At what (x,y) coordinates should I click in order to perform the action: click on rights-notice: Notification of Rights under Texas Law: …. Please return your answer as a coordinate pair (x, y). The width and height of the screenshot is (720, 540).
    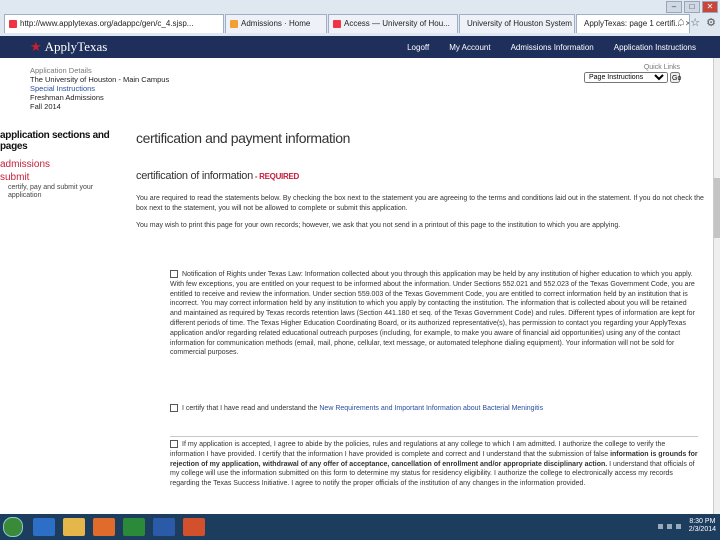
    Looking at the image, I should click on (434, 314).